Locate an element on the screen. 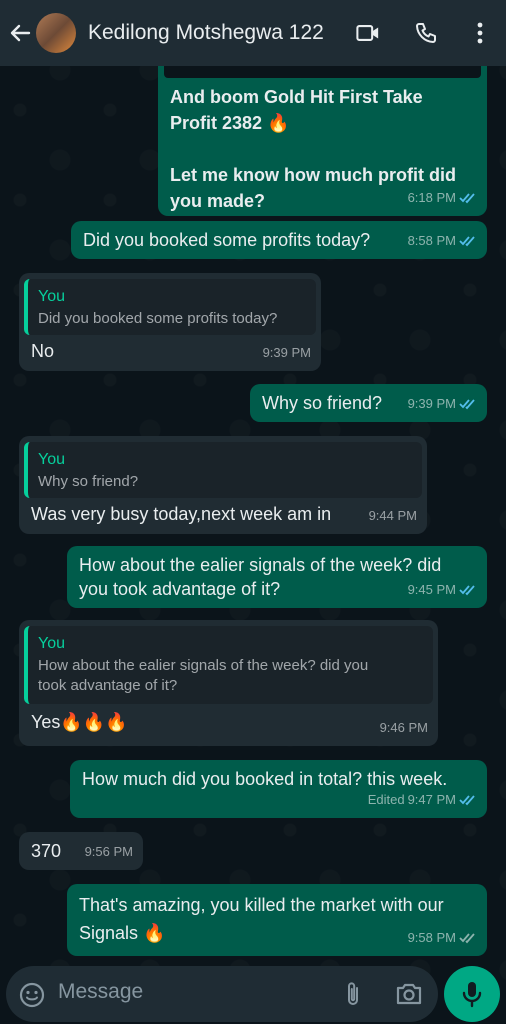 The image size is (506, 1024). message-bubble-outgoing: Why so friend? 9:39 PM is located at coordinates (368, 403).